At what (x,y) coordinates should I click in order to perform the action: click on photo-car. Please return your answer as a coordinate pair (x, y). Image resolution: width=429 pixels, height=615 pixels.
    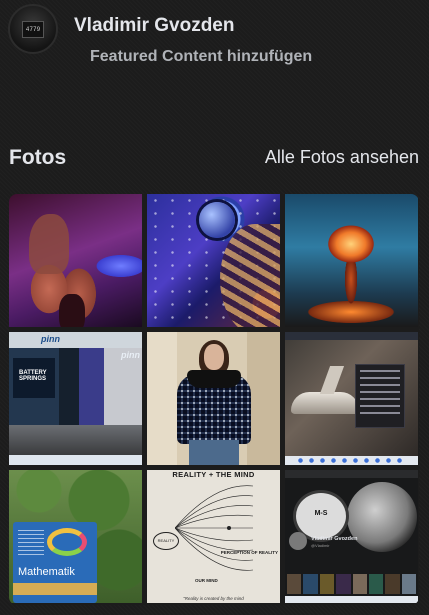
    Looking at the image, I should click on (325, 403).